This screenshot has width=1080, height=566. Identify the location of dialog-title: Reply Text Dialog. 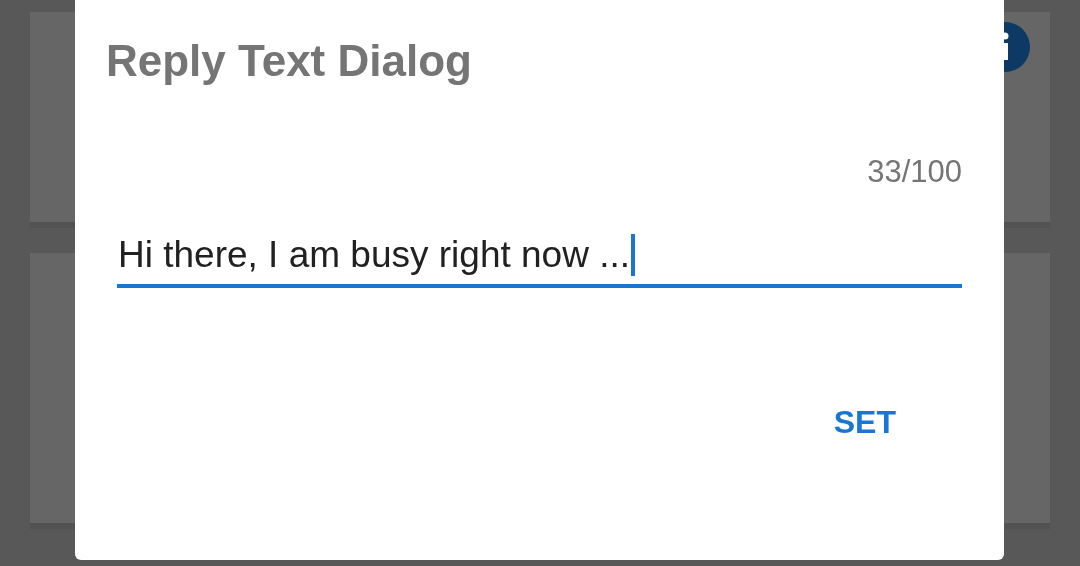
(289, 61).